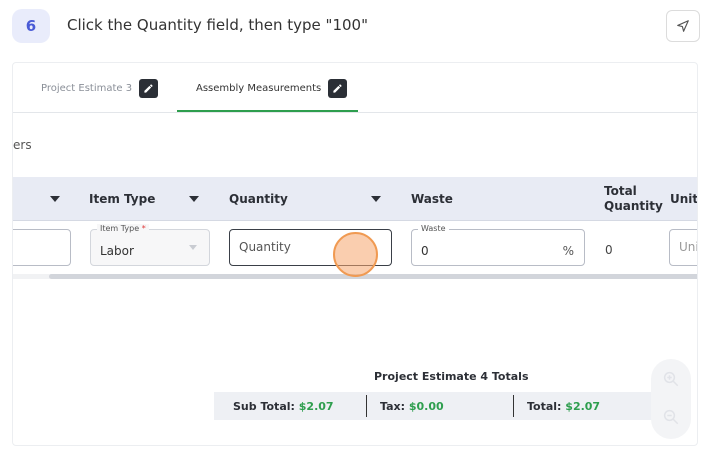 The height and width of the screenshot is (454, 708). I want to click on totals-title: Project Estimate 4 Totals, so click(451, 376).